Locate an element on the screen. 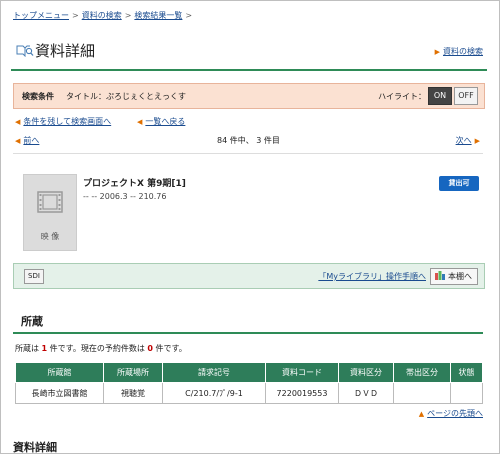  search-link: ▶ 資料の検索 is located at coordinates (459, 51).